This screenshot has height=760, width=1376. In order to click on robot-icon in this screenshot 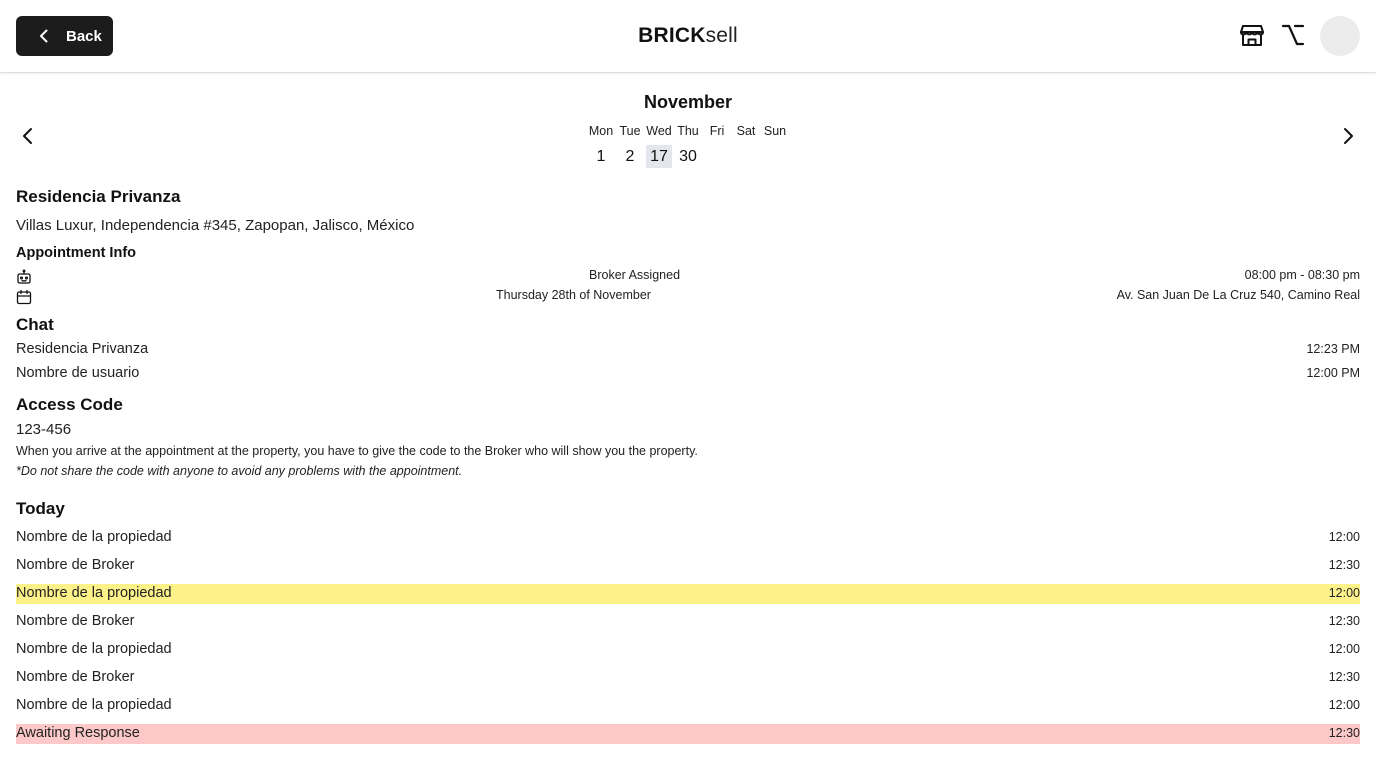, I will do `click(24, 276)`.